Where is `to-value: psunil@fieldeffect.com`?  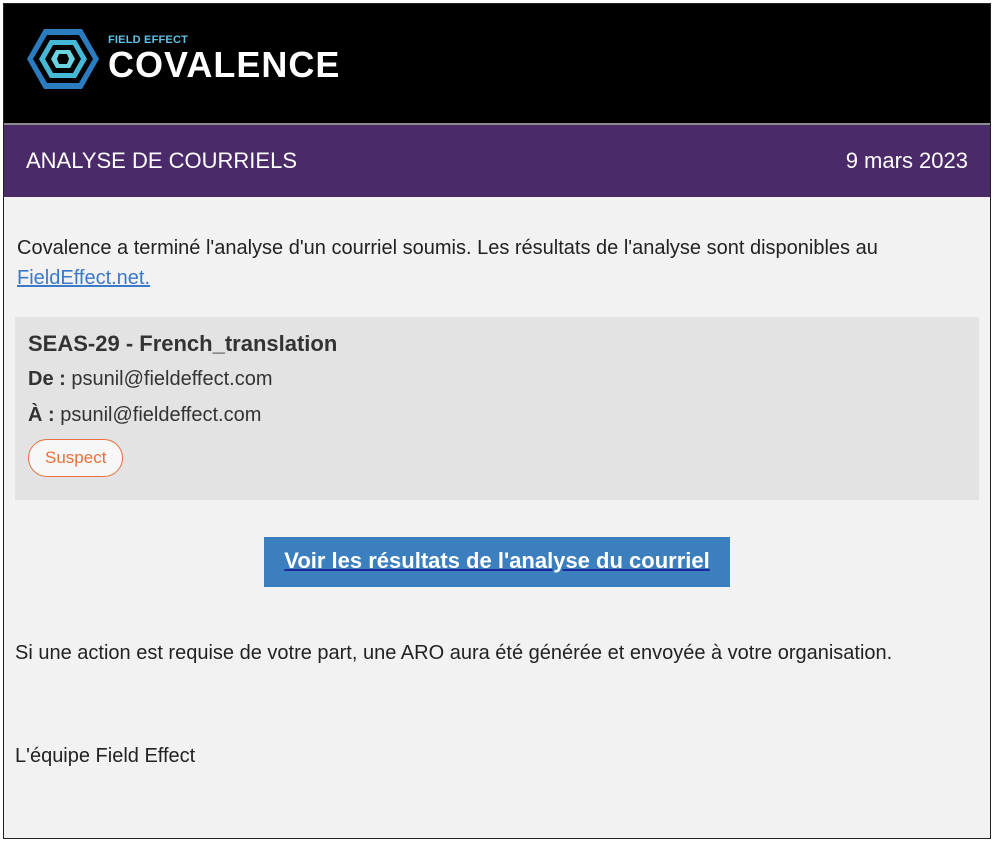
to-value: psunil@fieldeffect.com is located at coordinates (161, 415).